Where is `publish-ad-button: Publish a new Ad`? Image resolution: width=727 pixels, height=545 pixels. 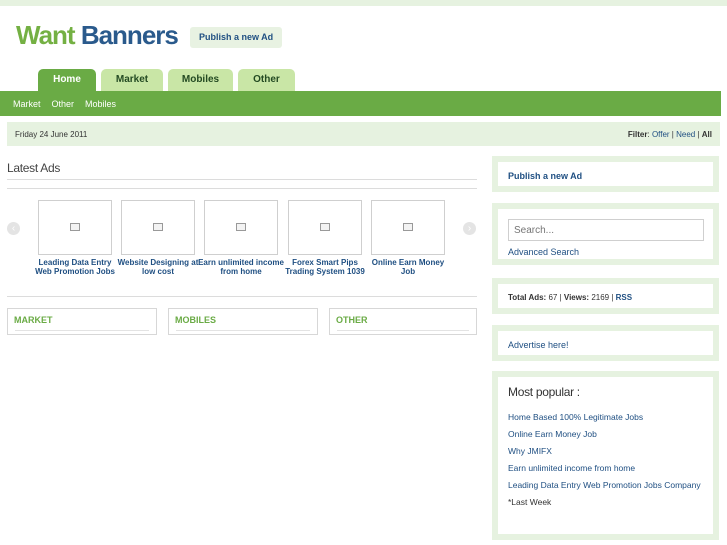 publish-ad-button: Publish a new Ad is located at coordinates (236, 37).